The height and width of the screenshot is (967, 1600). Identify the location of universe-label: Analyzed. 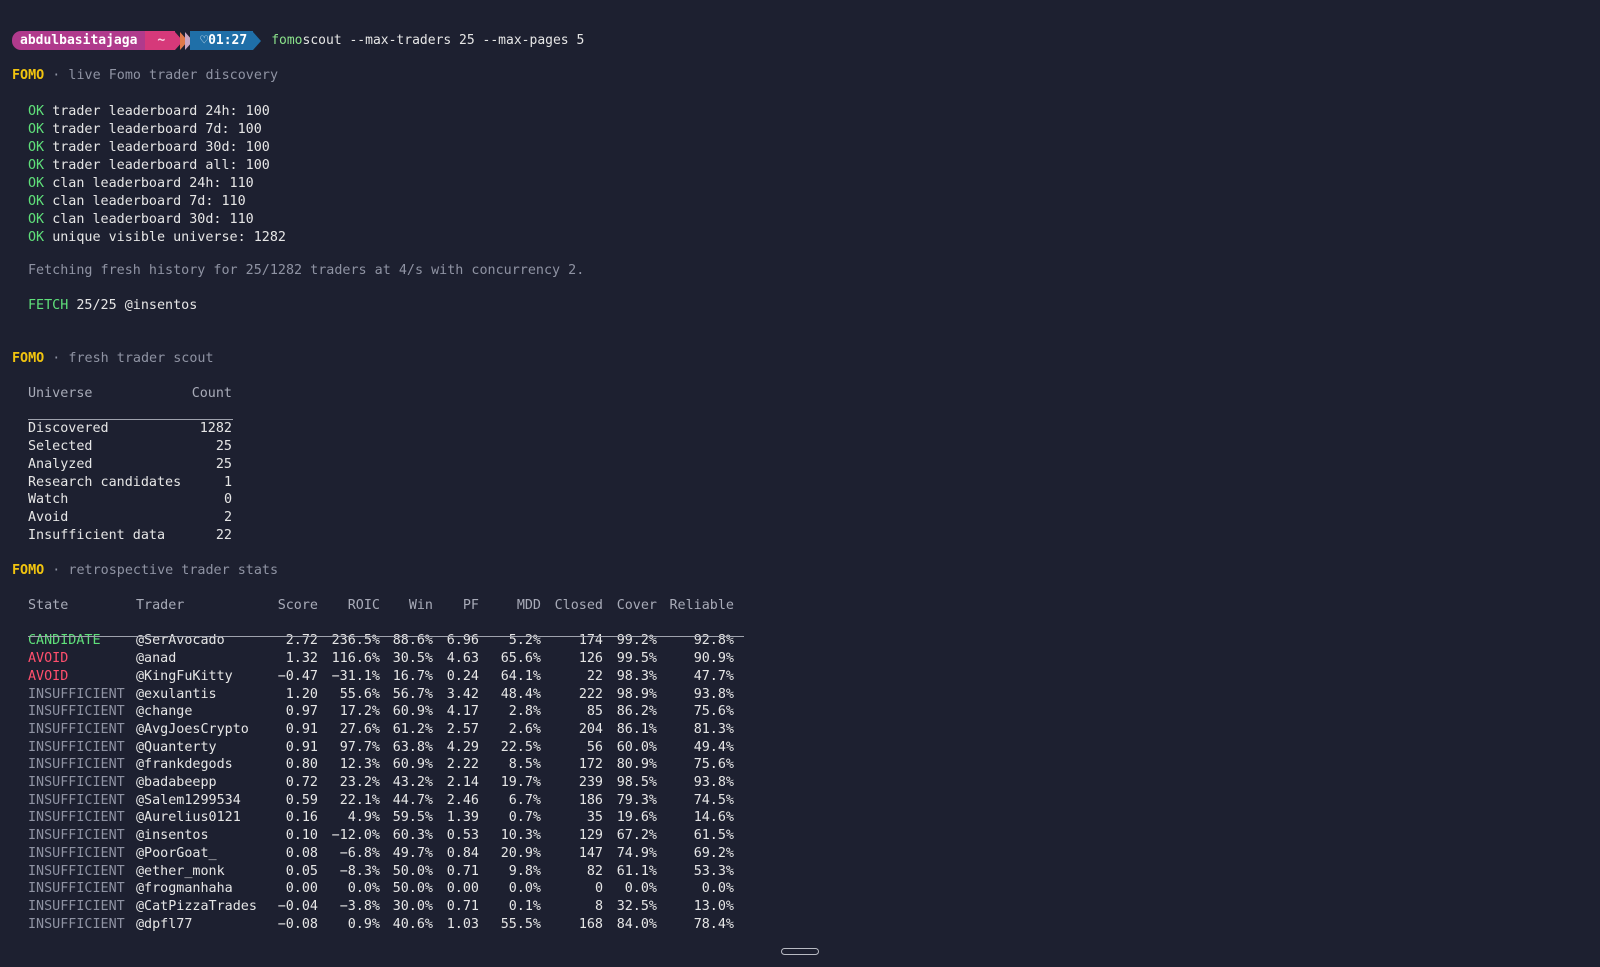
(60, 464).